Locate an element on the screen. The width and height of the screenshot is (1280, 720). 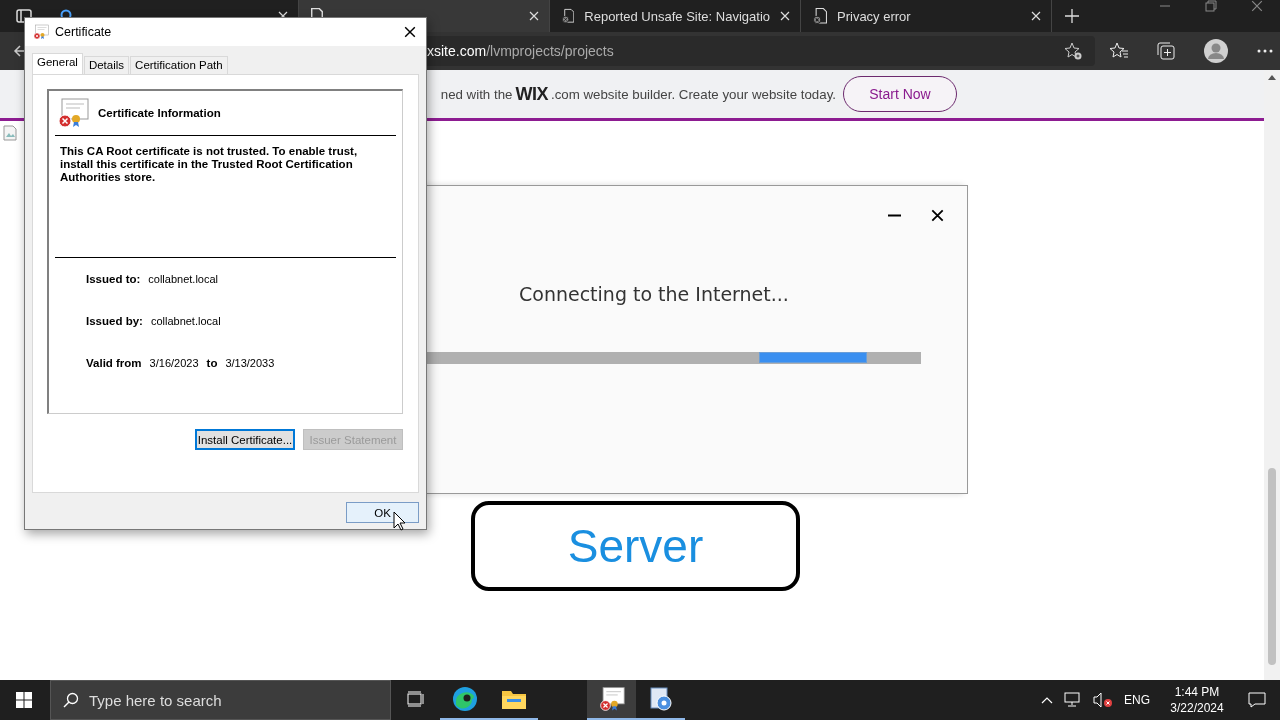
more-icon is located at coordinates (1265, 51).